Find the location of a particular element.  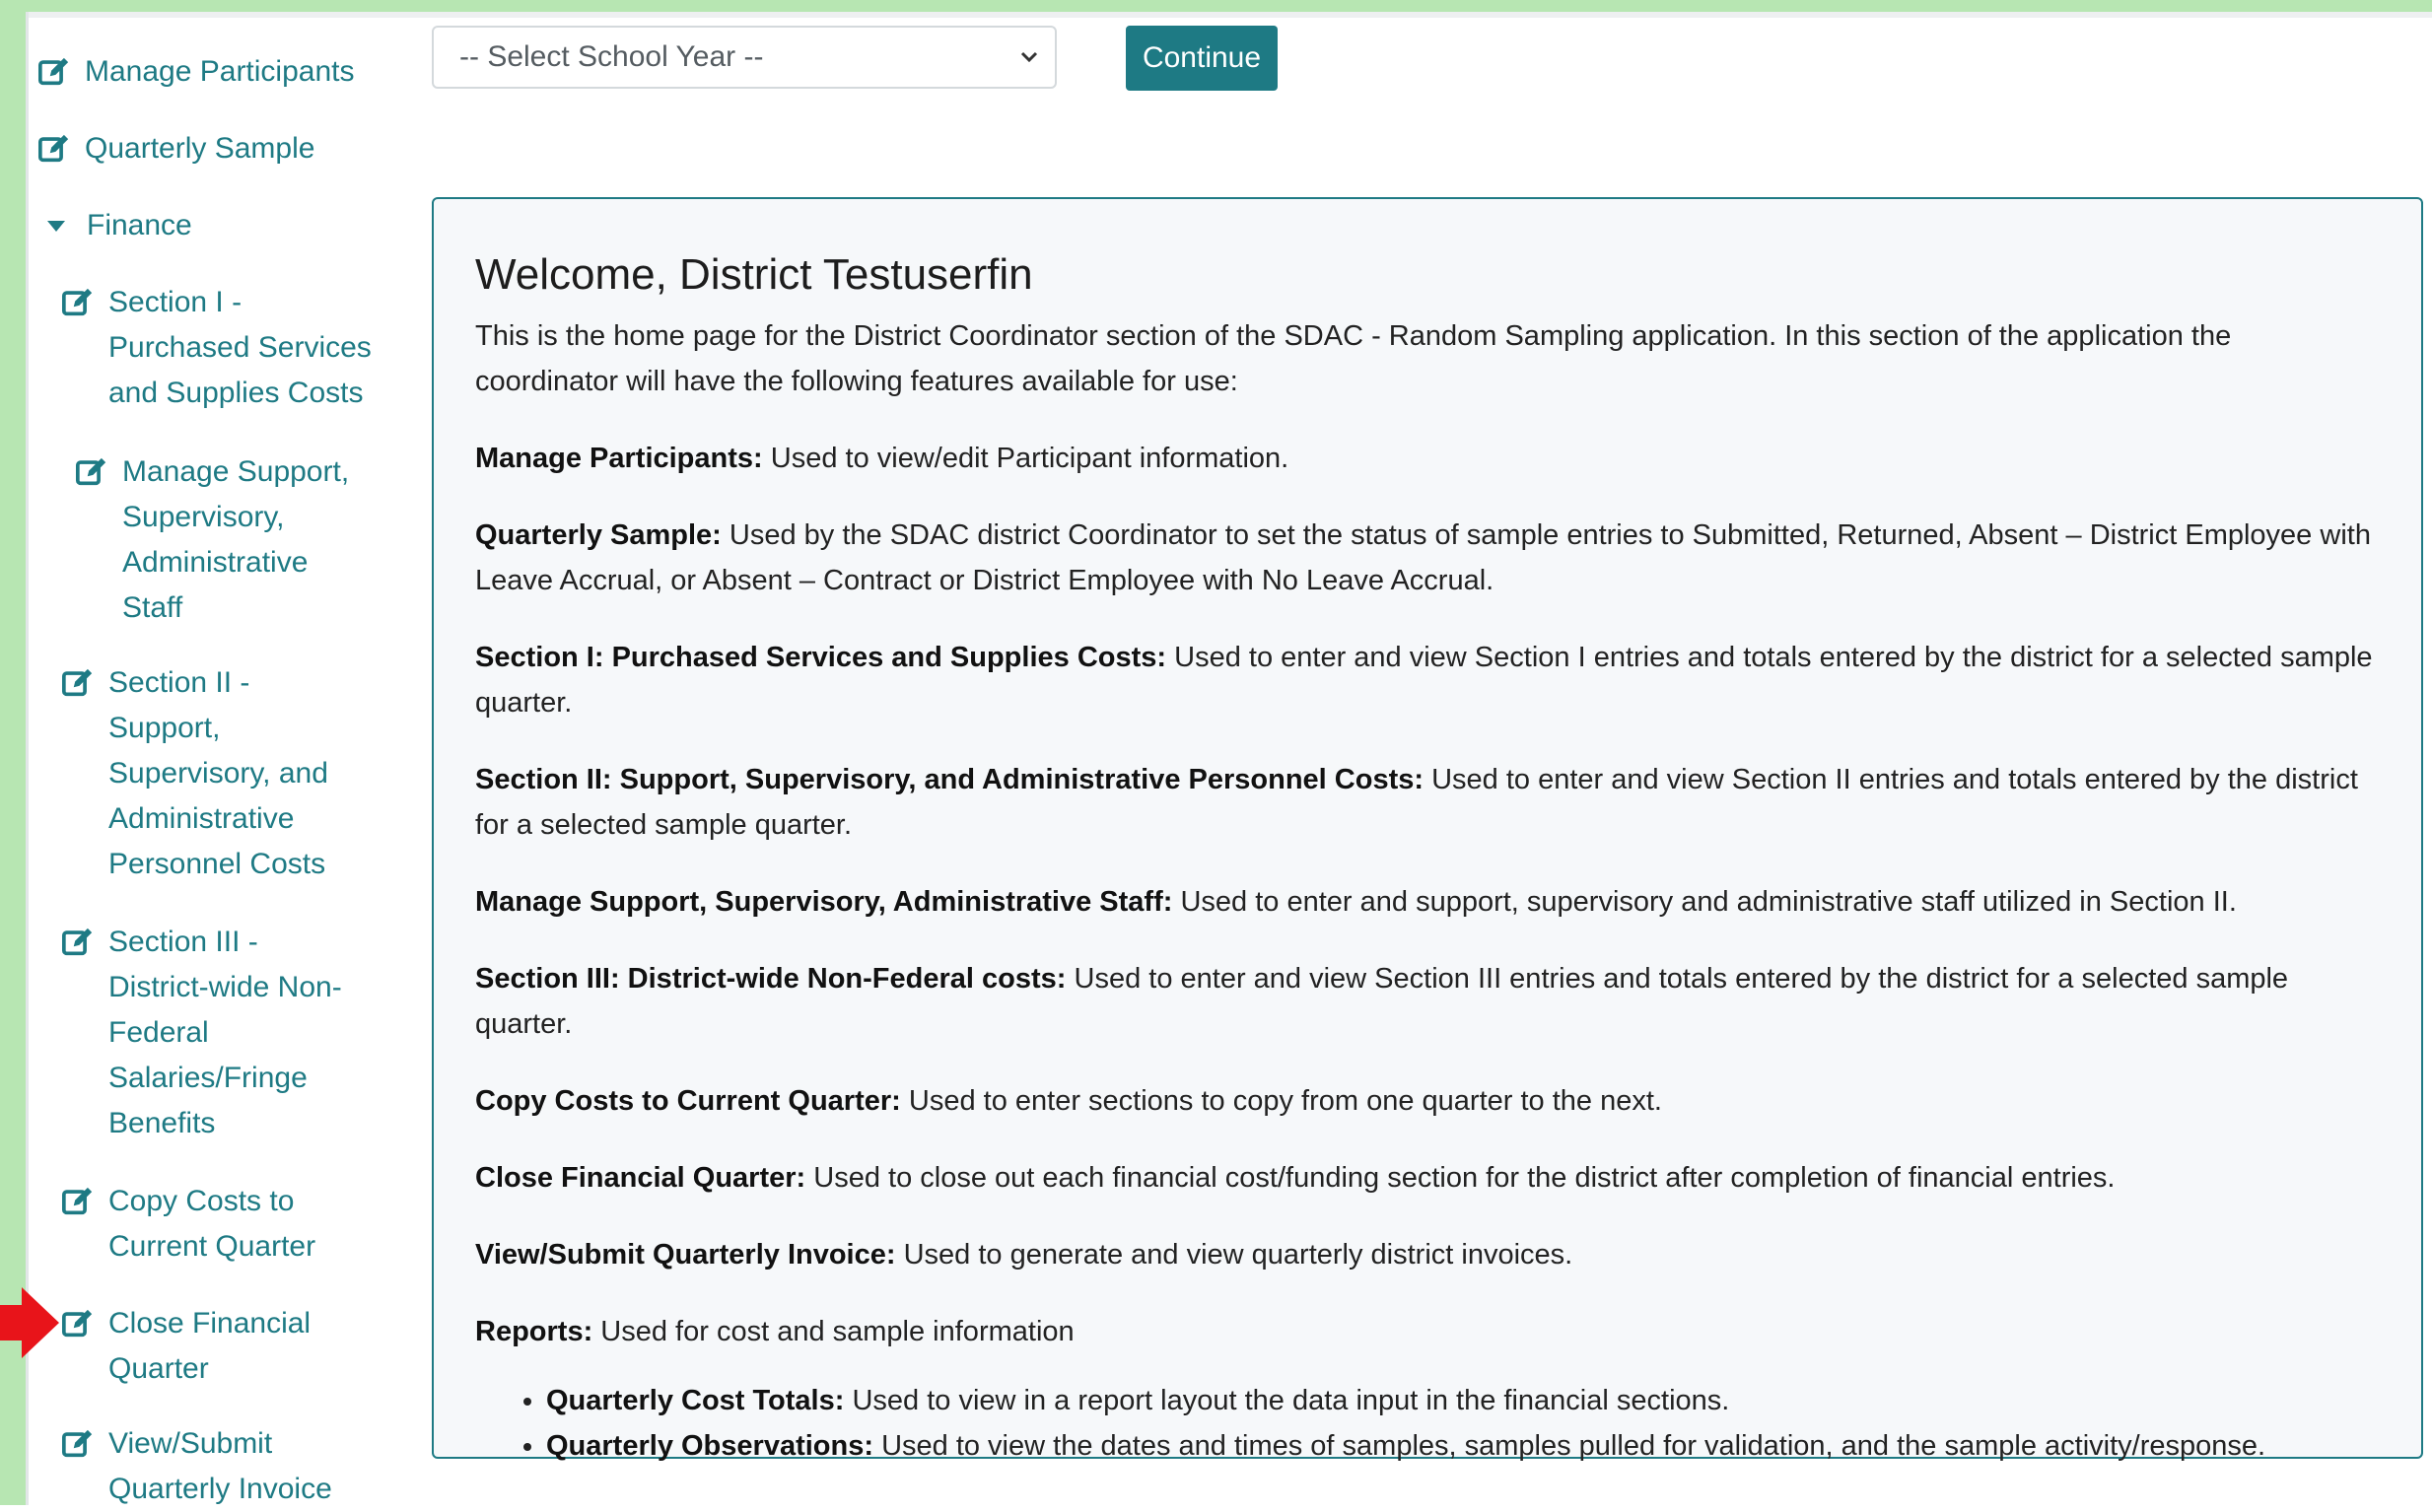

school-year-select: -- Select School Year -- is located at coordinates (744, 57).